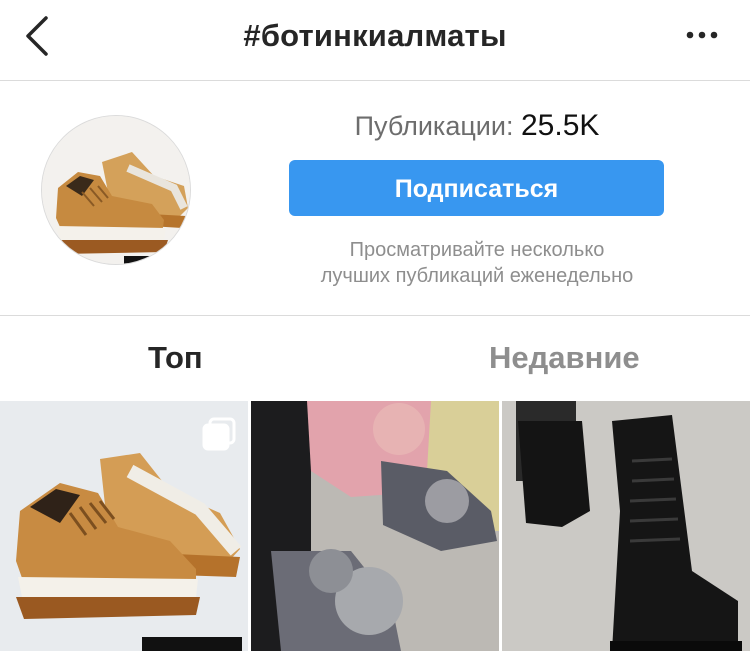 This screenshot has width=750, height=651. Describe the element at coordinates (477, 276) in the screenshot. I see `description-line-2: лучших публикаций еженедельно` at that location.